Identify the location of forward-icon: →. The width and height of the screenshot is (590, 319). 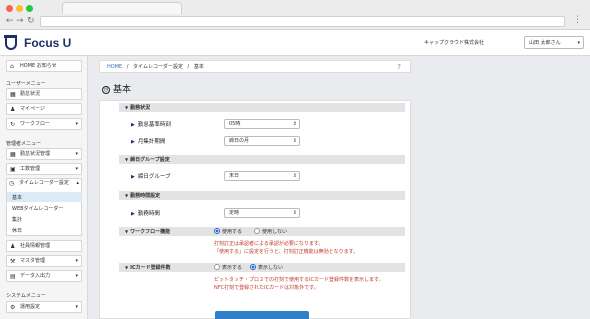
(20, 21).